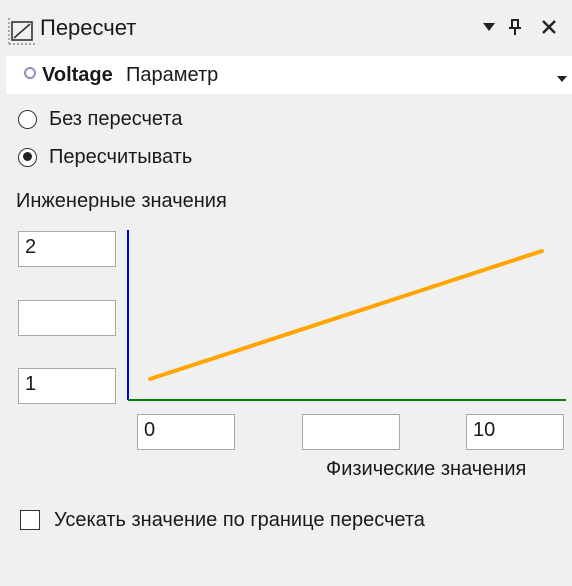 The image size is (572, 586). What do you see at coordinates (289, 75) in the screenshot?
I see `parameter-selector: Voltage Параметр` at bounding box center [289, 75].